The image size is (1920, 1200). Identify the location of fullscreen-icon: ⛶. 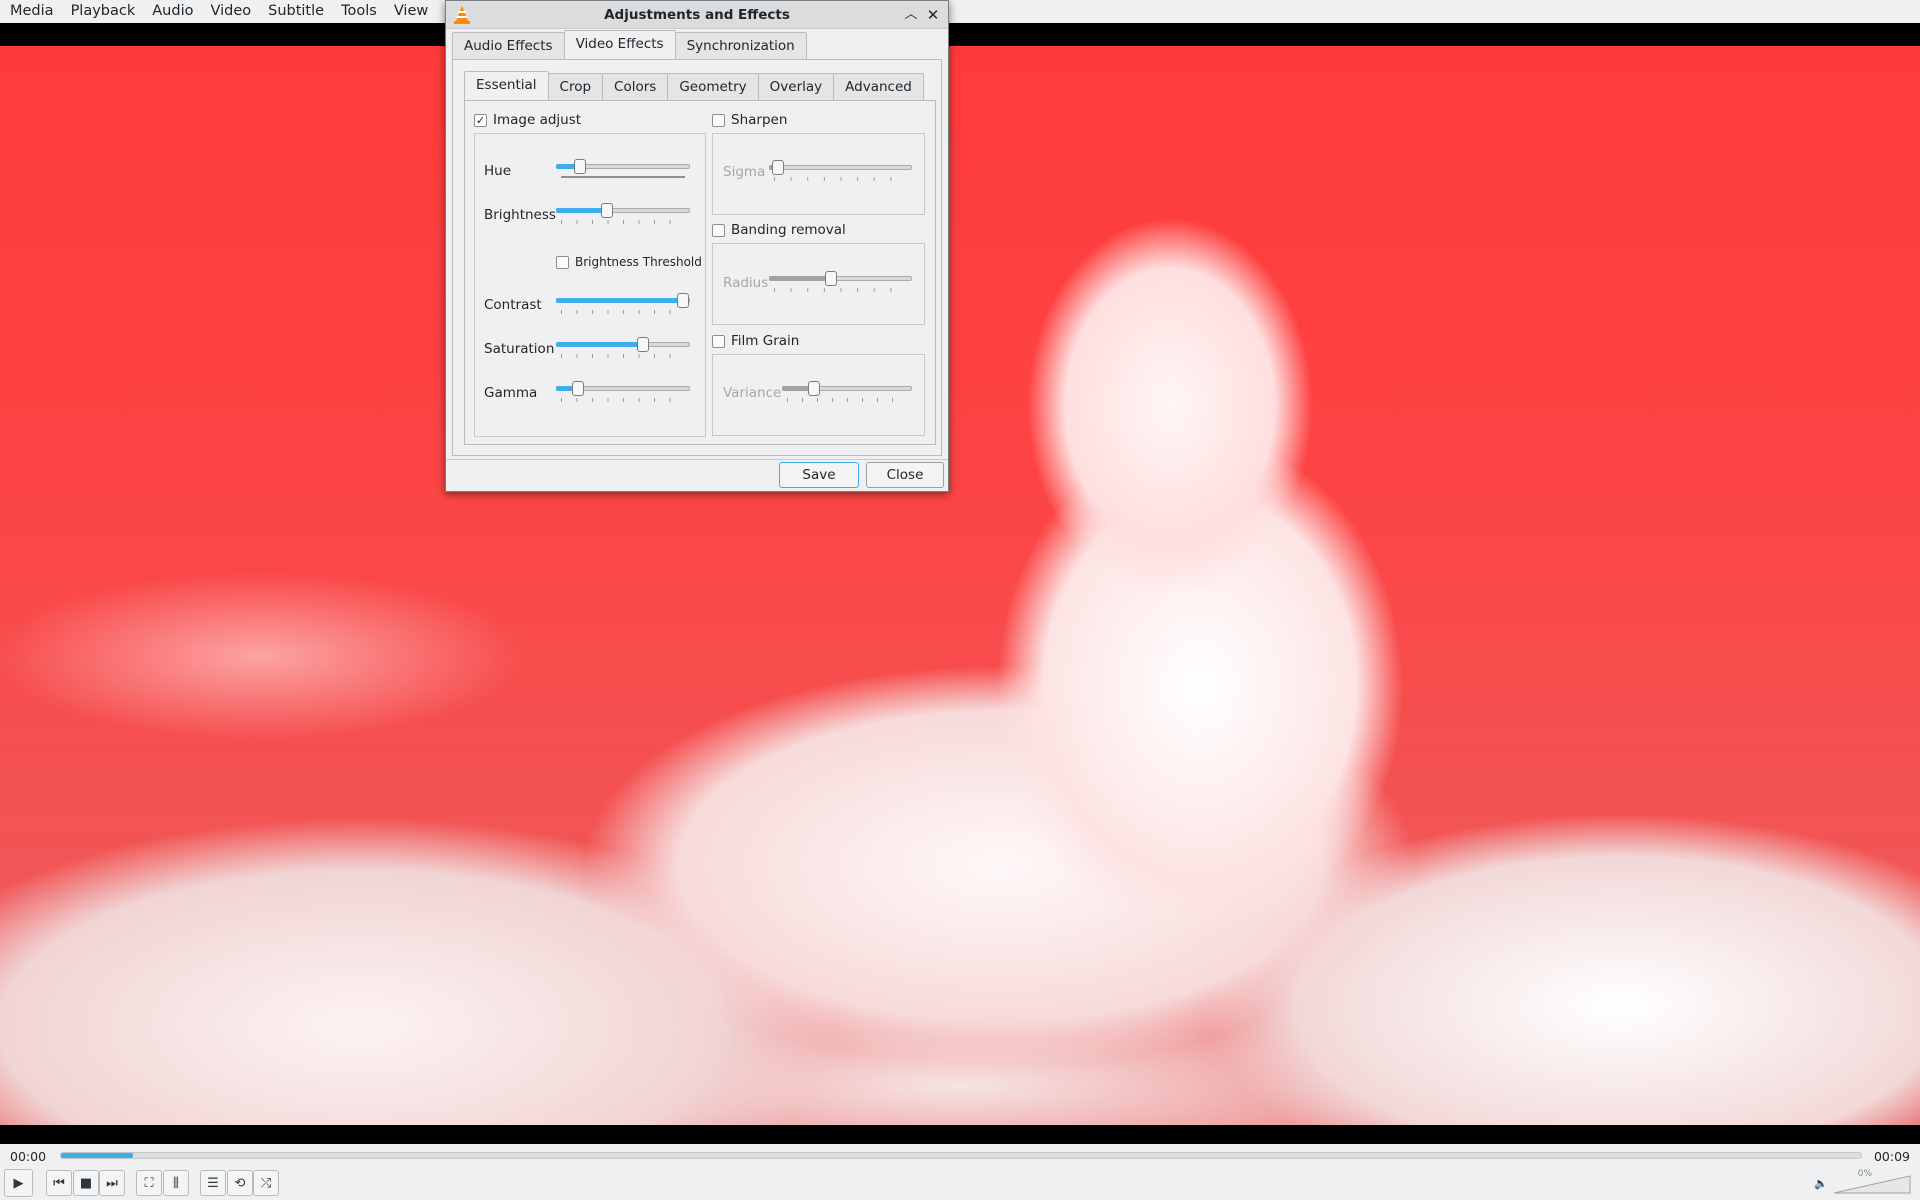
(149, 1183).